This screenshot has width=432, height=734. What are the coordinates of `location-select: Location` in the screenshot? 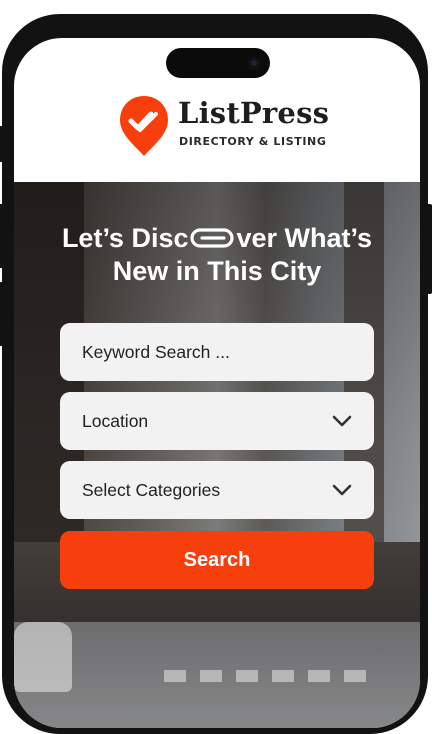 It's located at (217, 421).